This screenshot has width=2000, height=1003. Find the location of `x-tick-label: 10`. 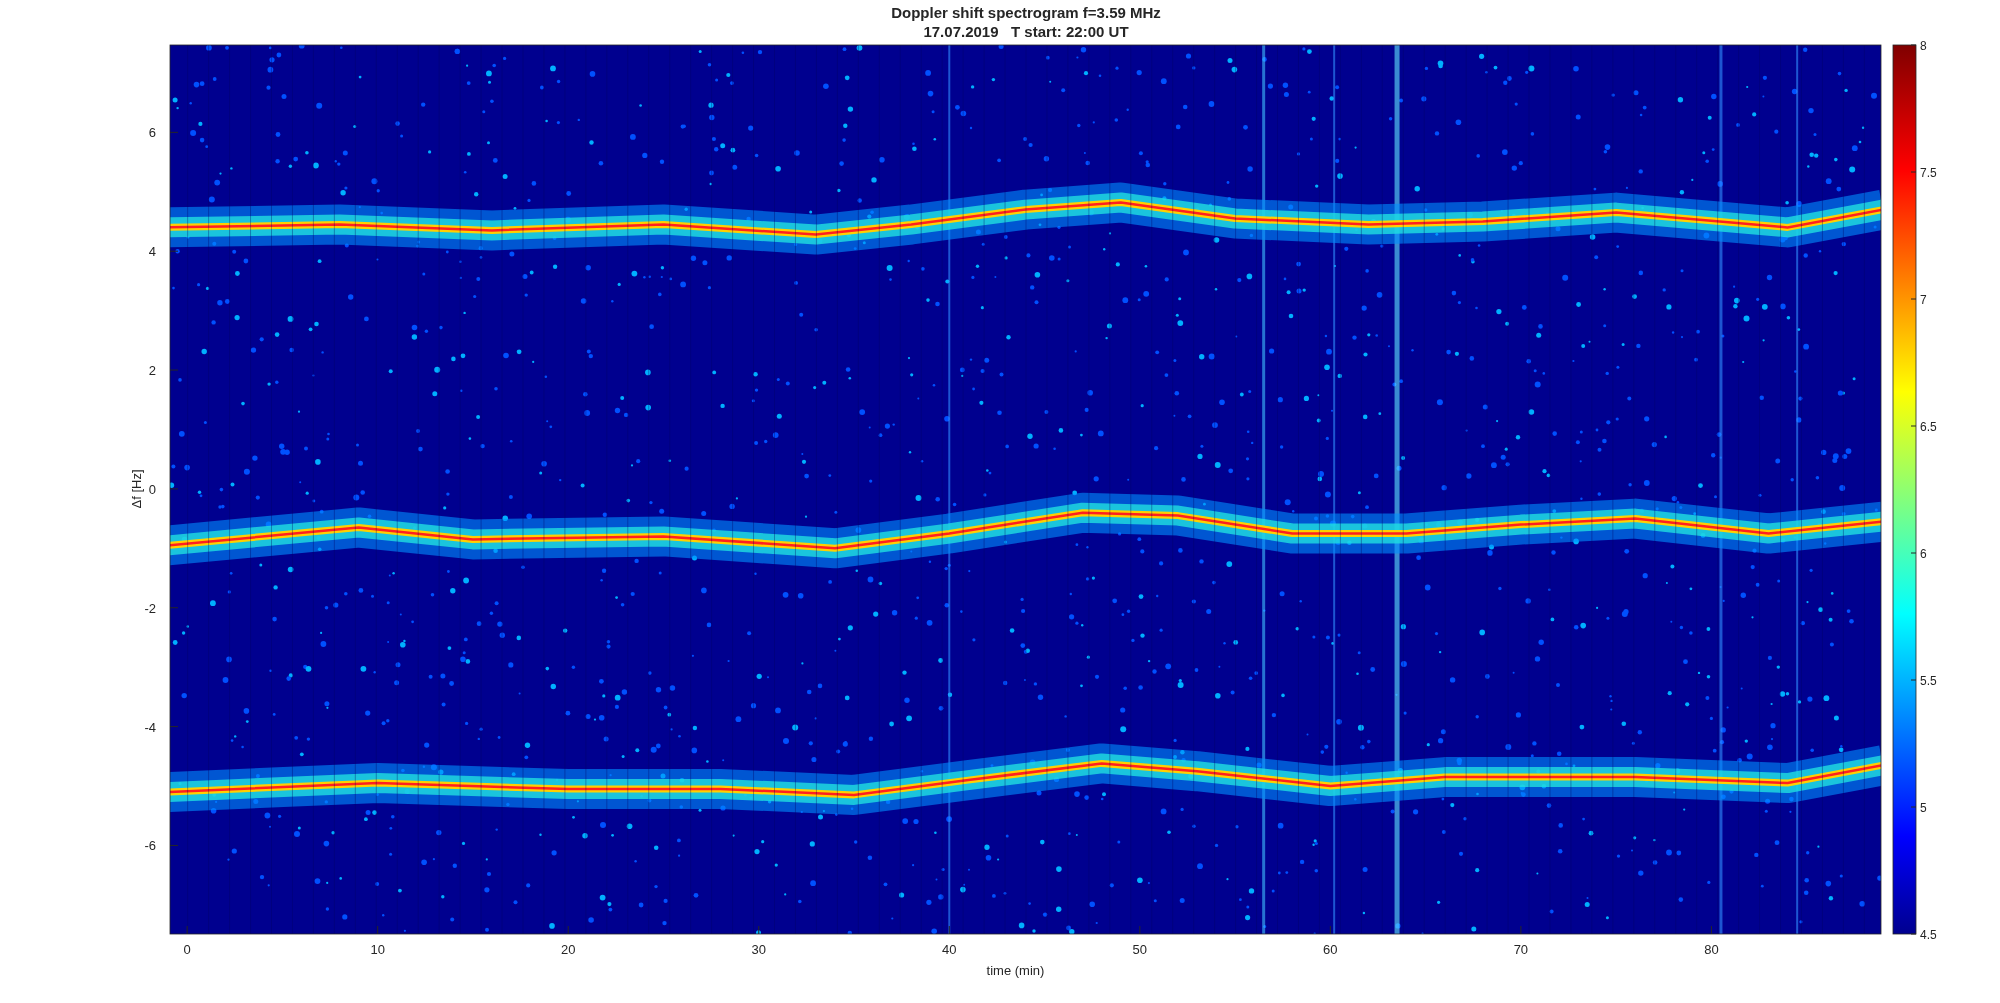

x-tick-label: 10 is located at coordinates (377, 949).